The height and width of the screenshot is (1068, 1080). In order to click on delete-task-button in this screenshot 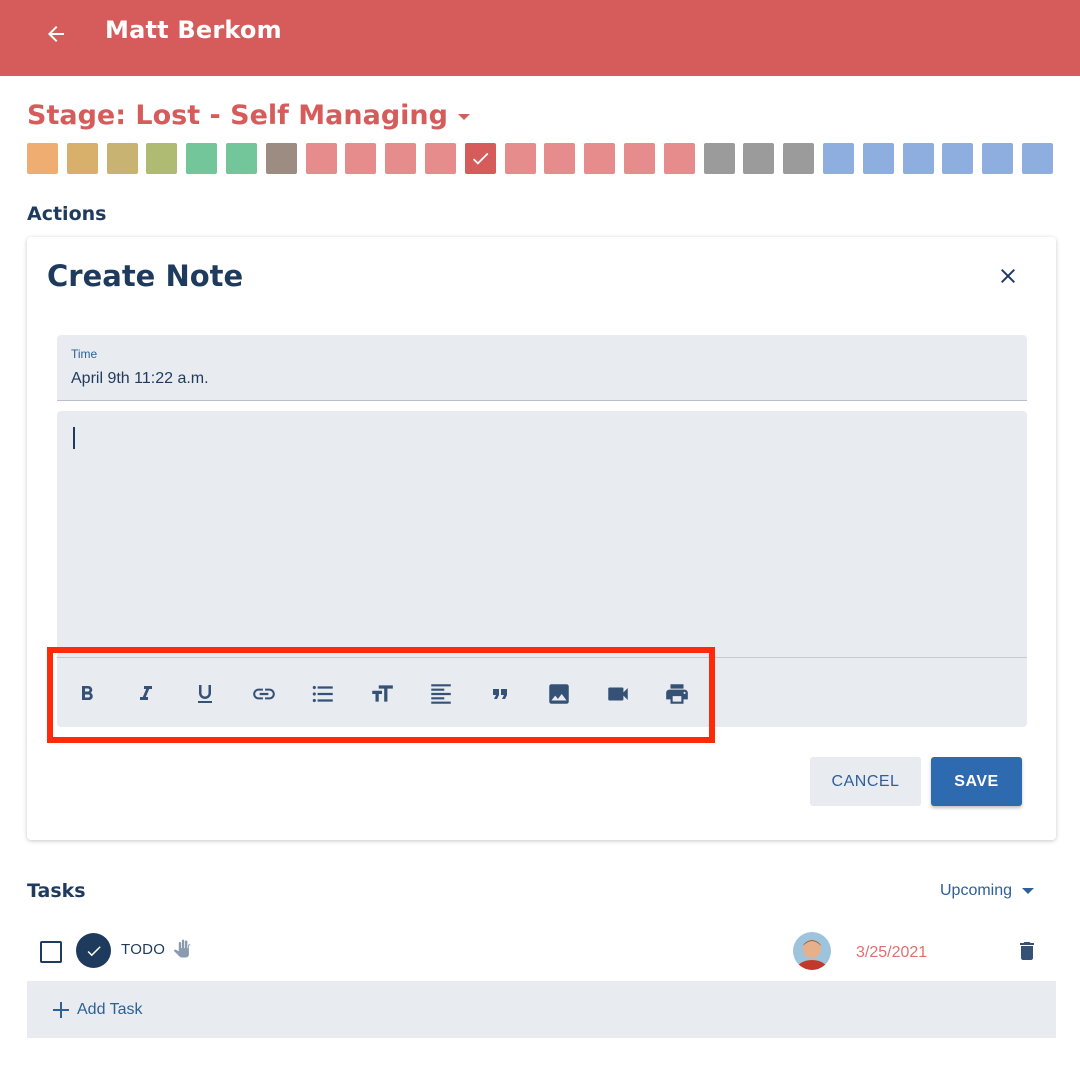, I will do `click(1027, 951)`.